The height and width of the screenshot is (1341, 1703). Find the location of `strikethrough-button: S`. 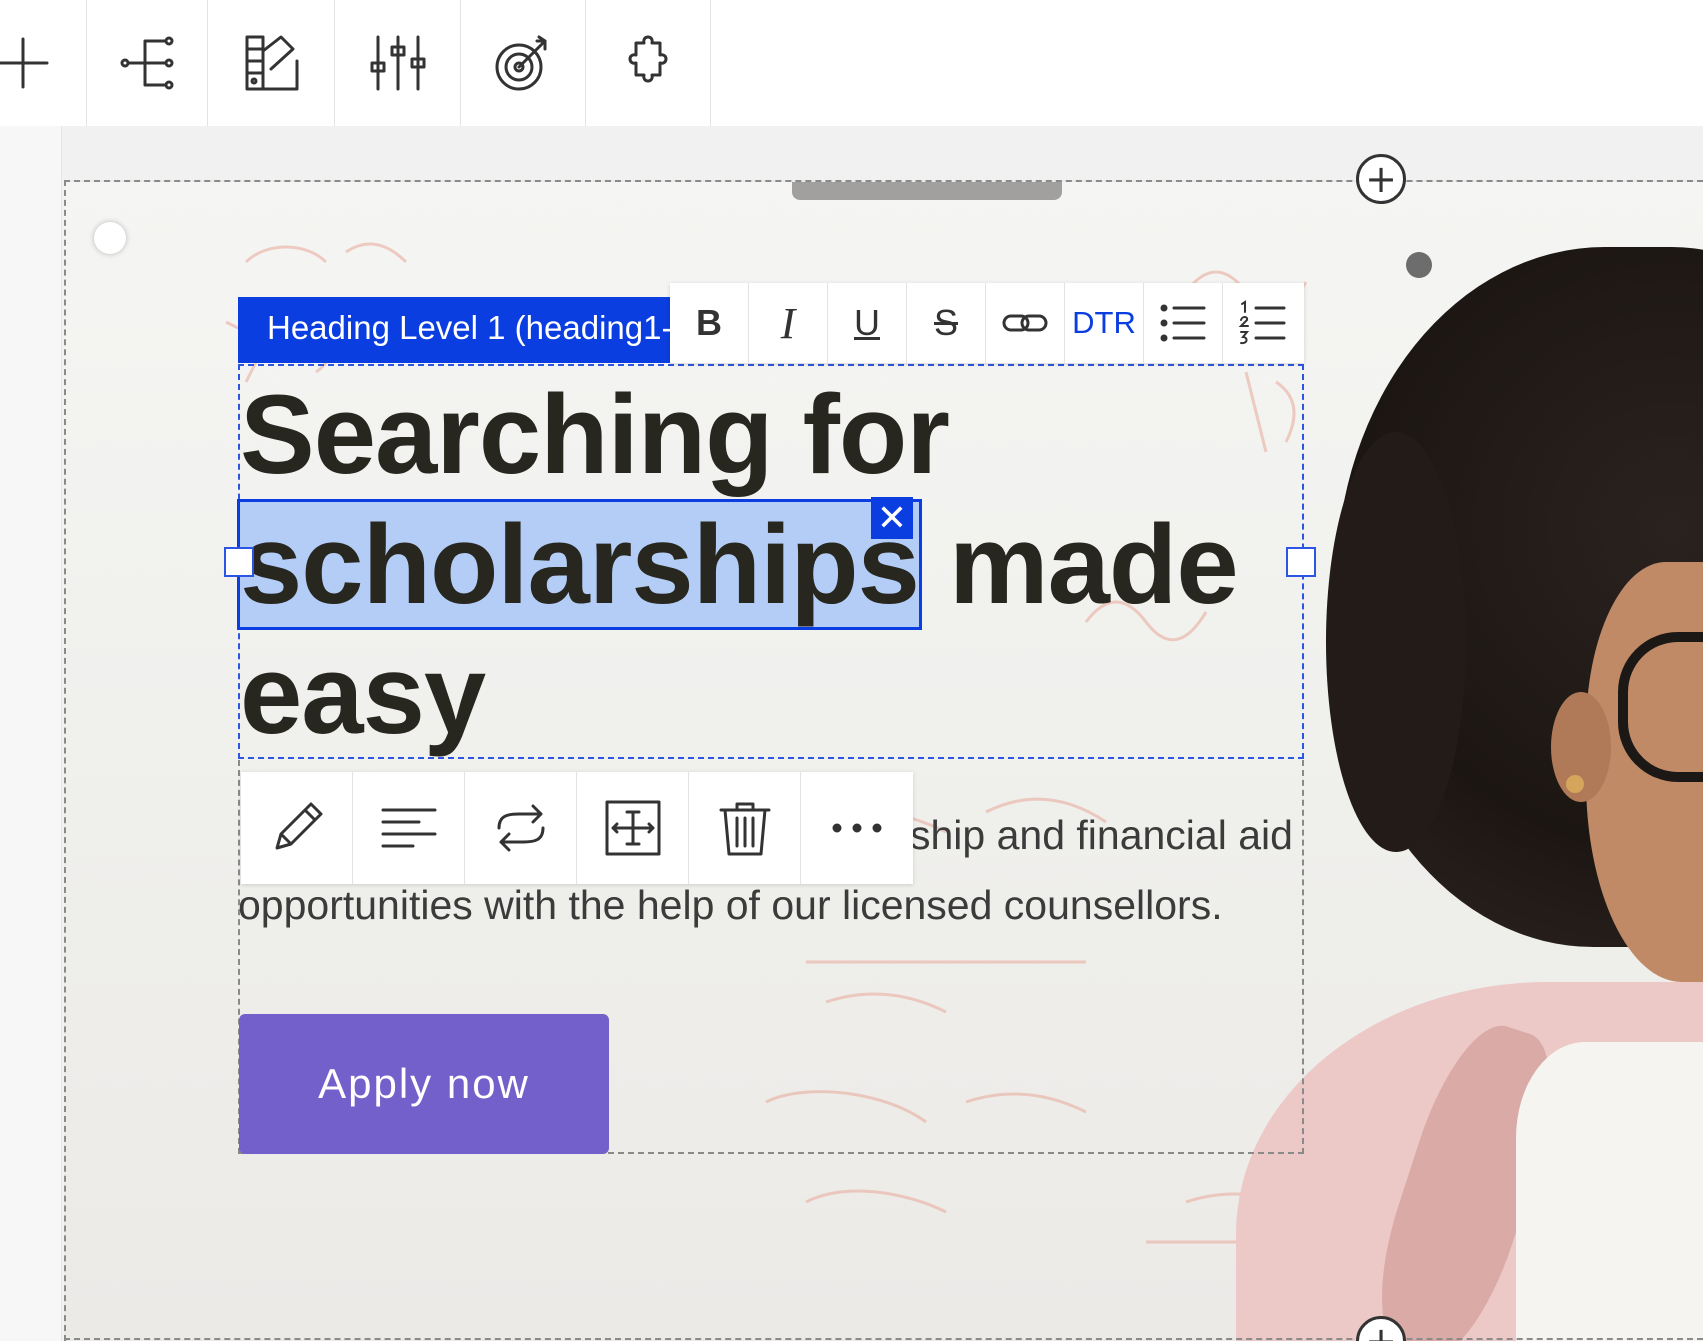

strikethrough-button: S is located at coordinates (946, 323).